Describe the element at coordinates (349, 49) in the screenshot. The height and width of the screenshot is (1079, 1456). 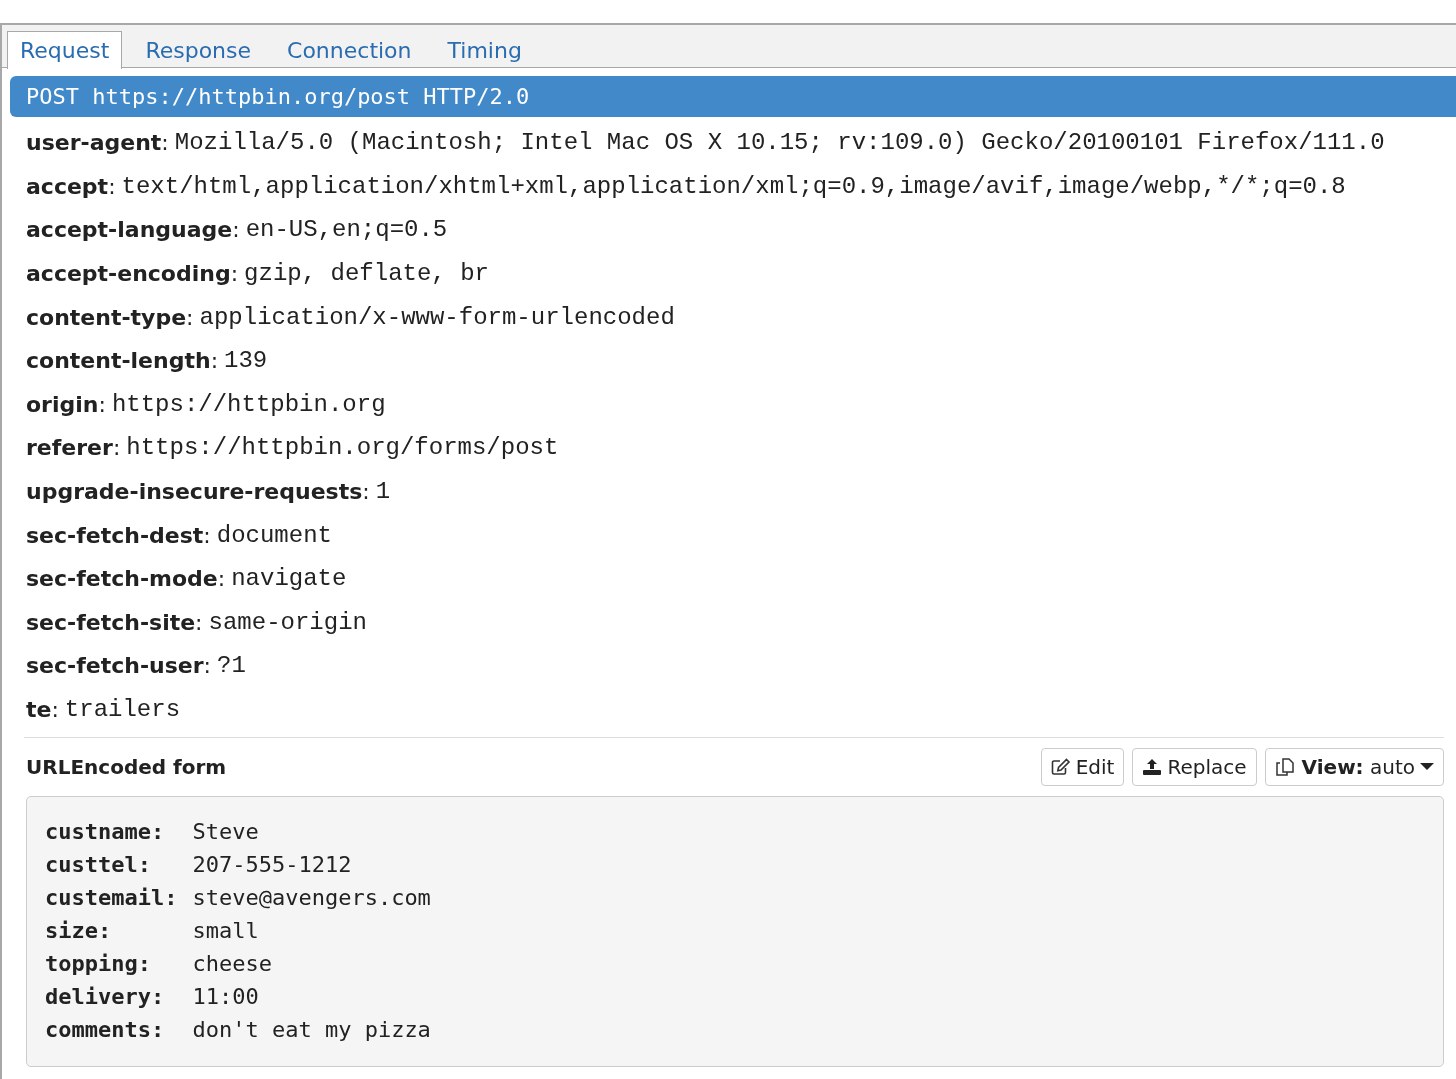
I see `tab: Connection` at that location.